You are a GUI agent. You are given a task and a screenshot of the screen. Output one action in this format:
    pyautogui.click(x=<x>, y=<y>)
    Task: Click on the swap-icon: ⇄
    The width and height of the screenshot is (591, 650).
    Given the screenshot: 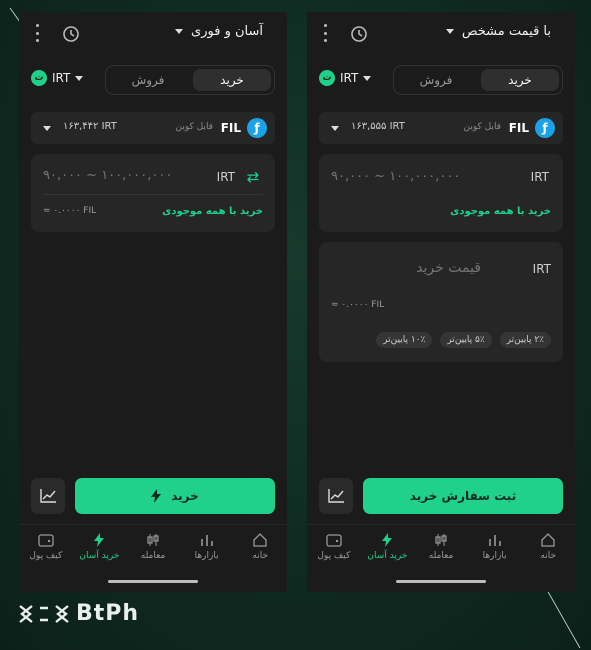 What is the action you would take?
    pyautogui.click(x=253, y=177)
    